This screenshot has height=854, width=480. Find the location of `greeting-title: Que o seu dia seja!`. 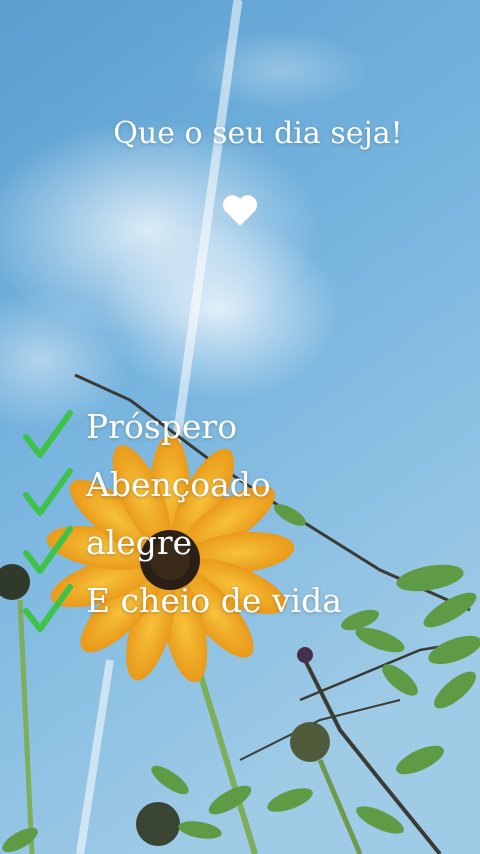

greeting-title: Que o seu dia seja! is located at coordinates (258, 133).